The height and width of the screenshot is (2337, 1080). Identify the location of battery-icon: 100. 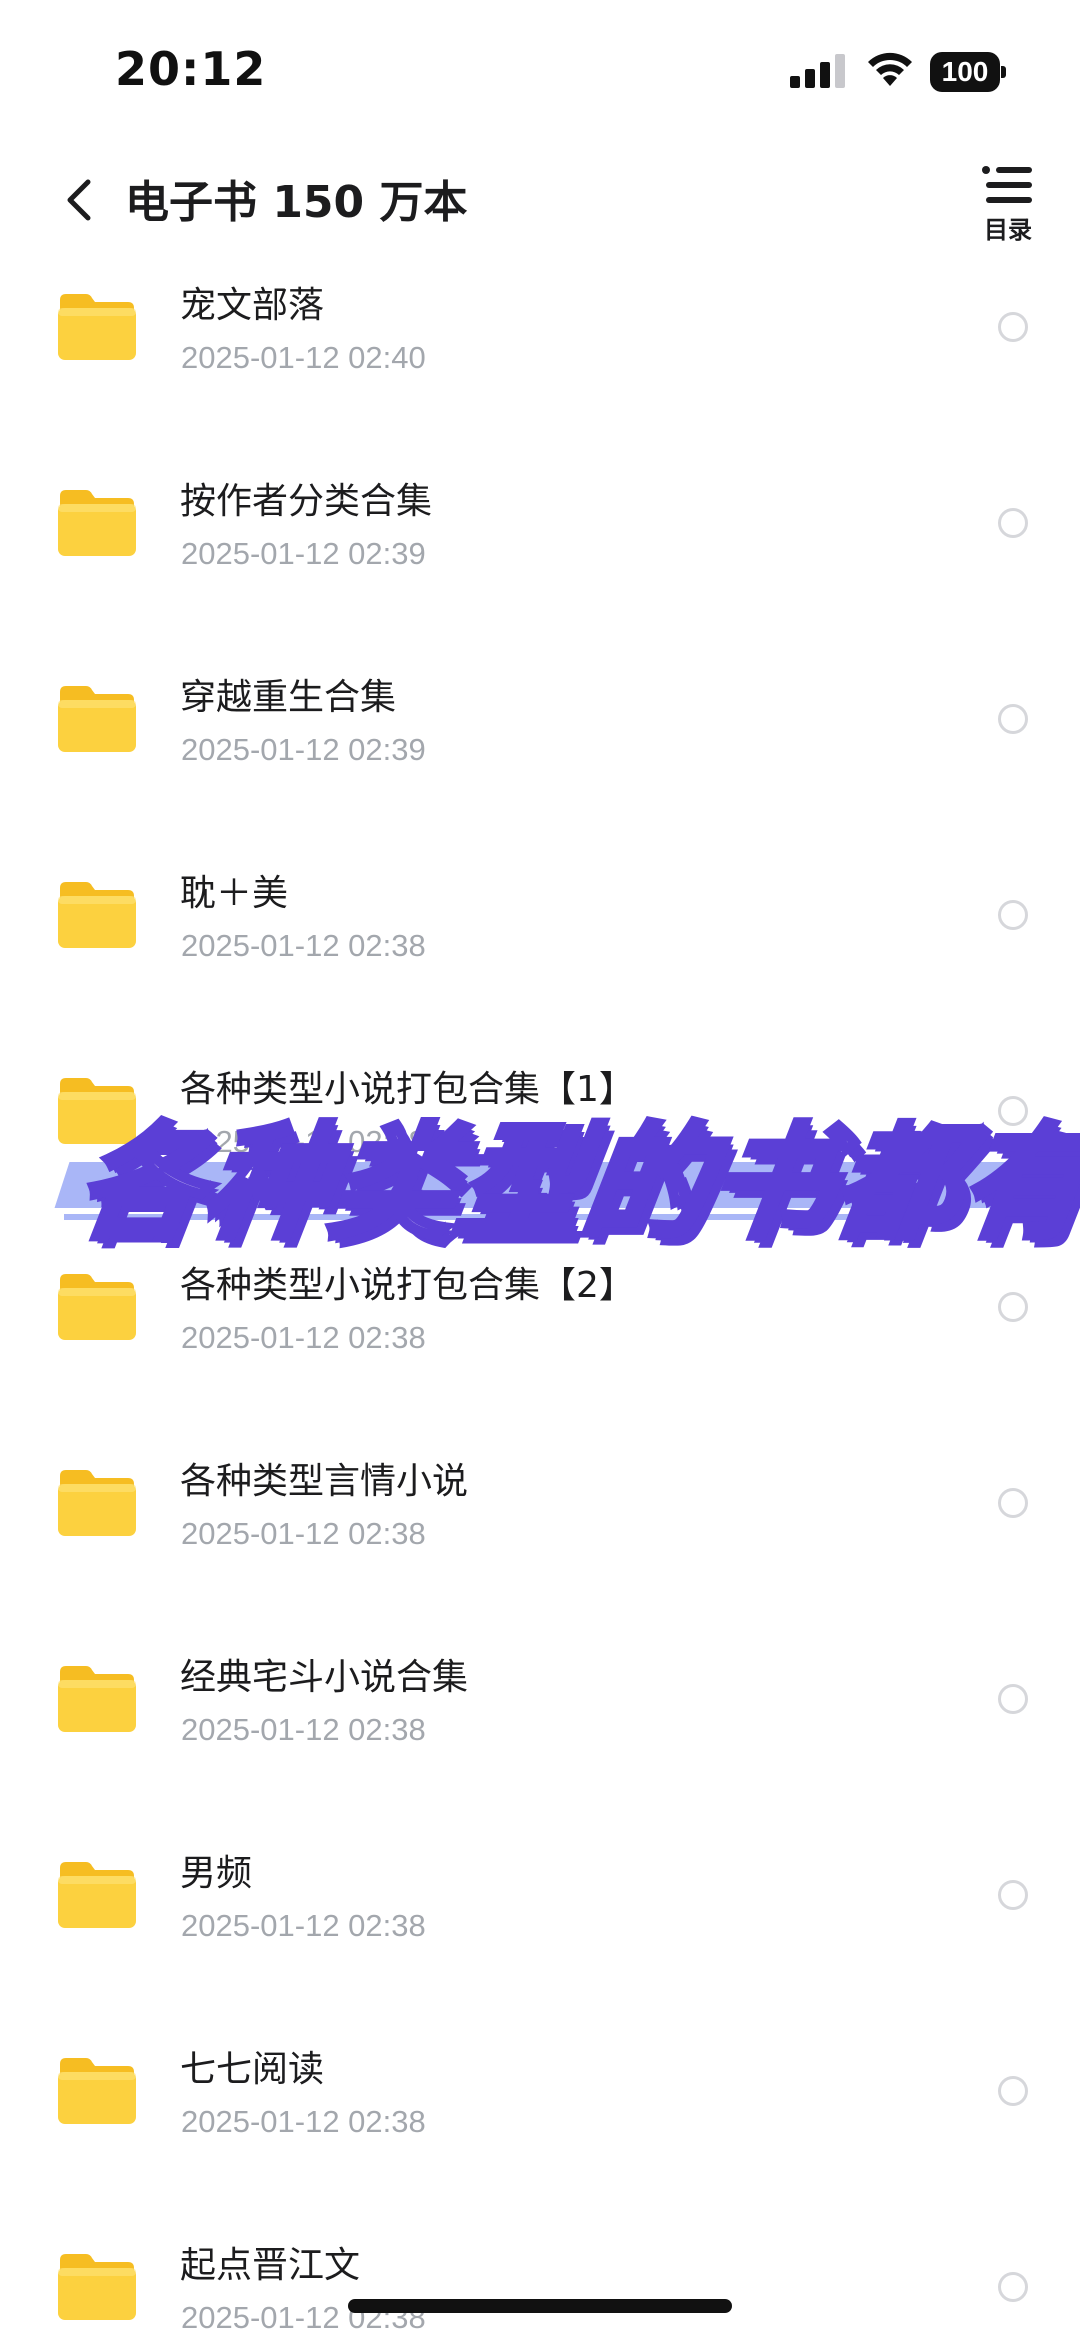
(968, 72).